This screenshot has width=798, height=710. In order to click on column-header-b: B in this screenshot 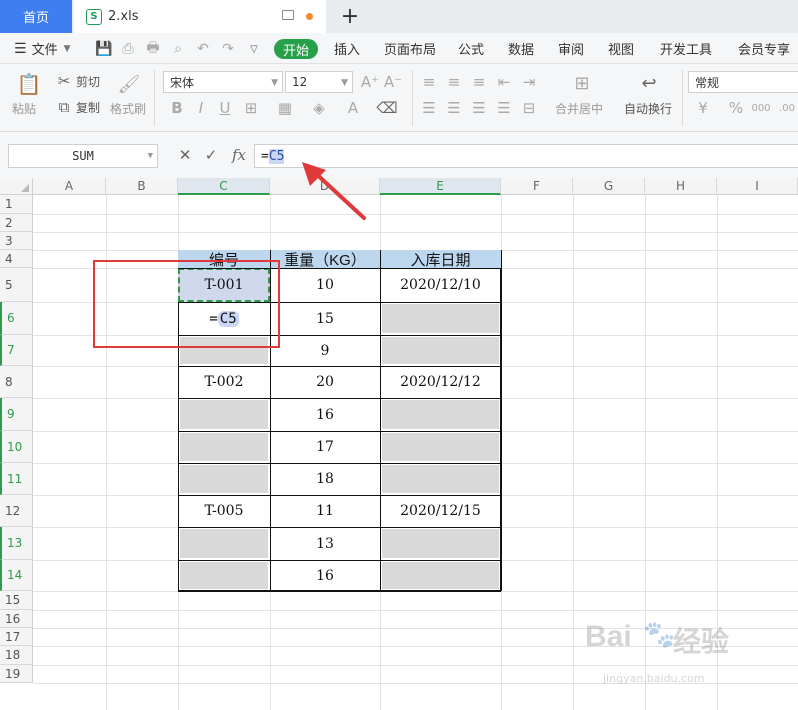, I will do `click(142, 186)`.